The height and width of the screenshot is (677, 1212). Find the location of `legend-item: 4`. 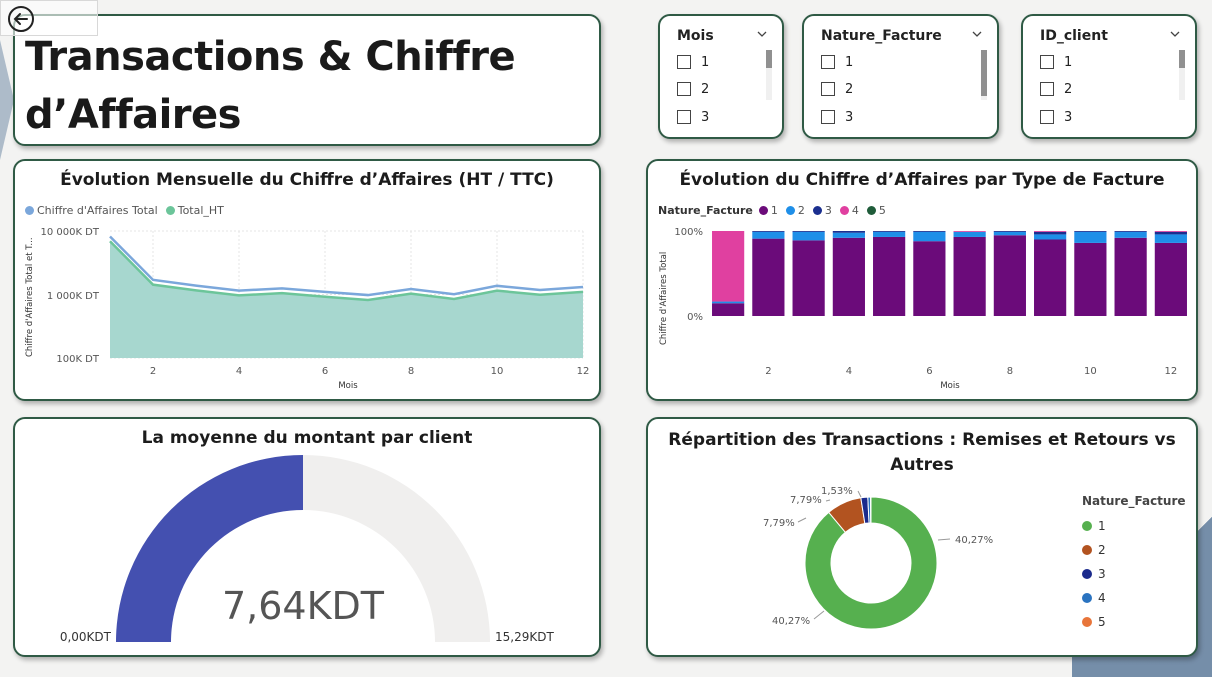

legend-item: 4 is located at coordinates (1134, 598).